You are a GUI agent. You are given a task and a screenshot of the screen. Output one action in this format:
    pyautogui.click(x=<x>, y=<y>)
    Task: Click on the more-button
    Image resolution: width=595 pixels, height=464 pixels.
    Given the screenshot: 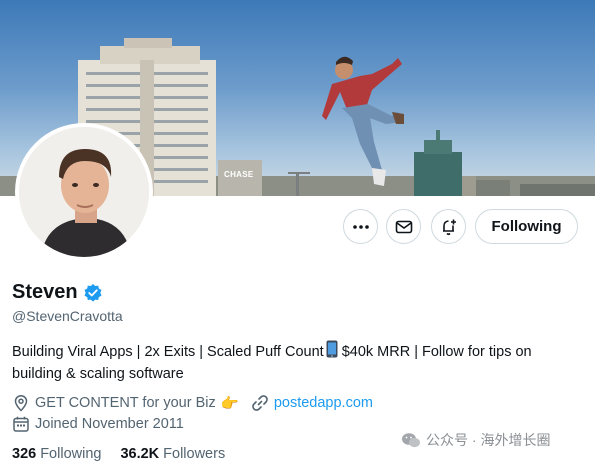 What is the action you would take?
    pyautogui.click(x=360, y=226)
    